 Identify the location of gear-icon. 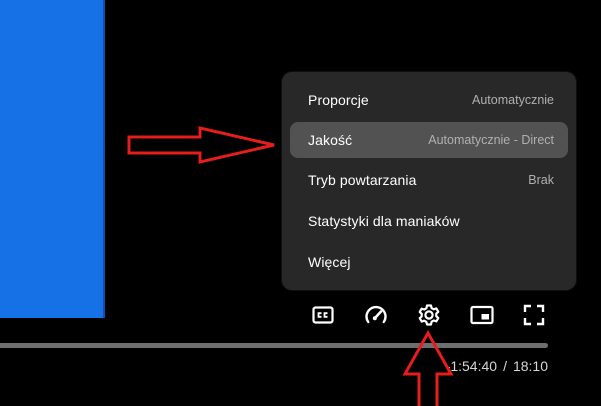
(429, 315).